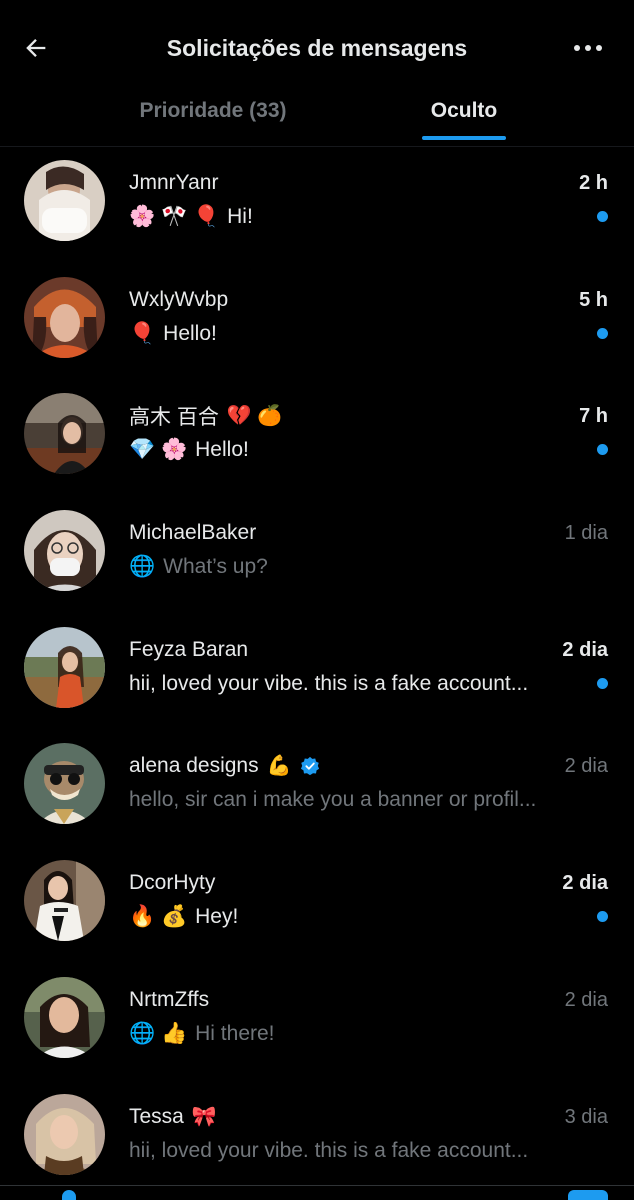 This screenshot has width=634, height=1200. What do you see at coordinates (174, 418) in the screenshot?
I see `sender-name: 高木 百合` at bounding box center [174, 418].